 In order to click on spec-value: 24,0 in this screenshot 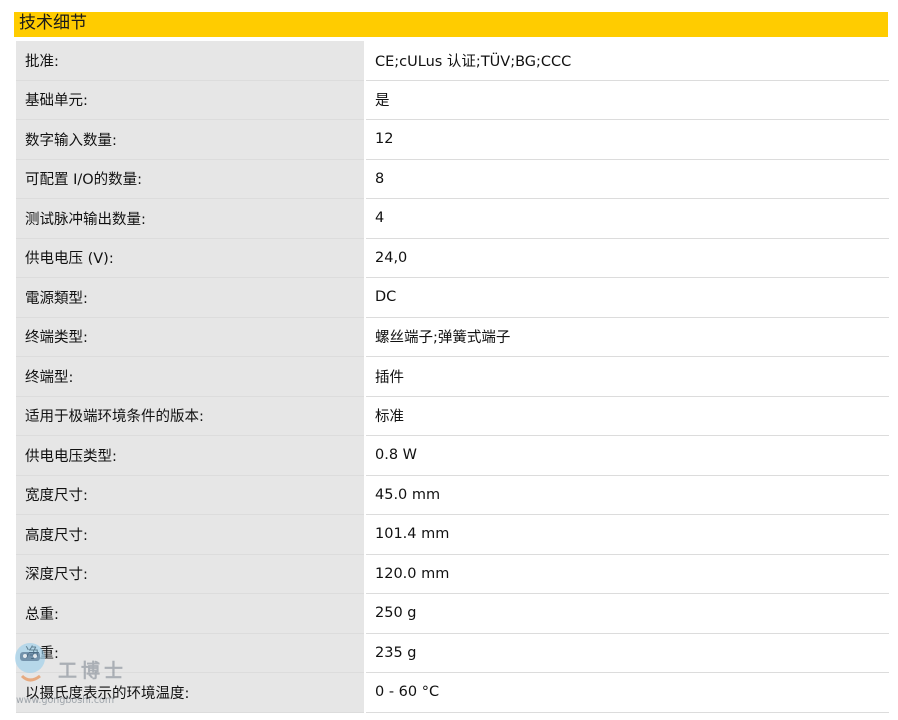, I will do `click(627, 258)`.